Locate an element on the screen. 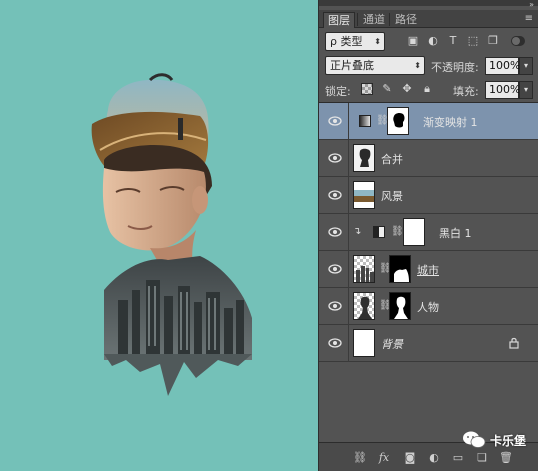  filter-row: ρ 类型 ⬍ ▣ ◐ T ⬚ ❐ is located at coordinates (428, 42).